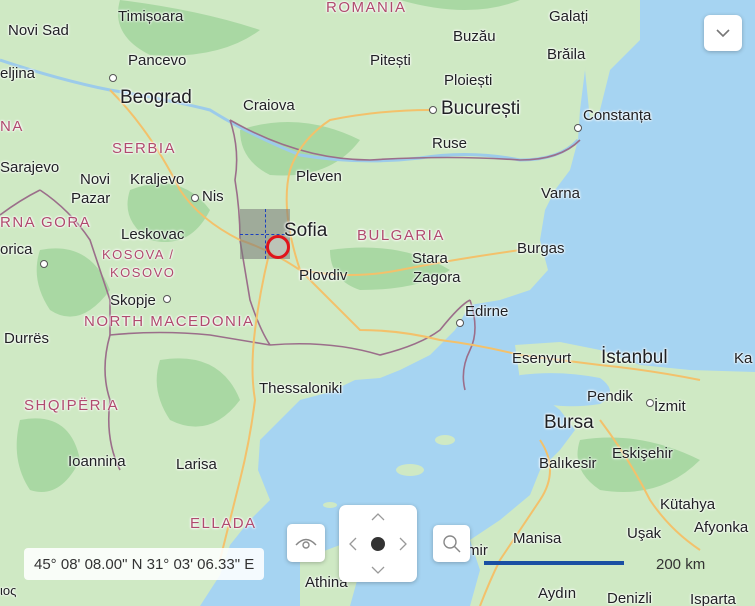  Describe the element at coordinates (721, 527) in the screenshot. I see `city-label: Afyonka` at that location.